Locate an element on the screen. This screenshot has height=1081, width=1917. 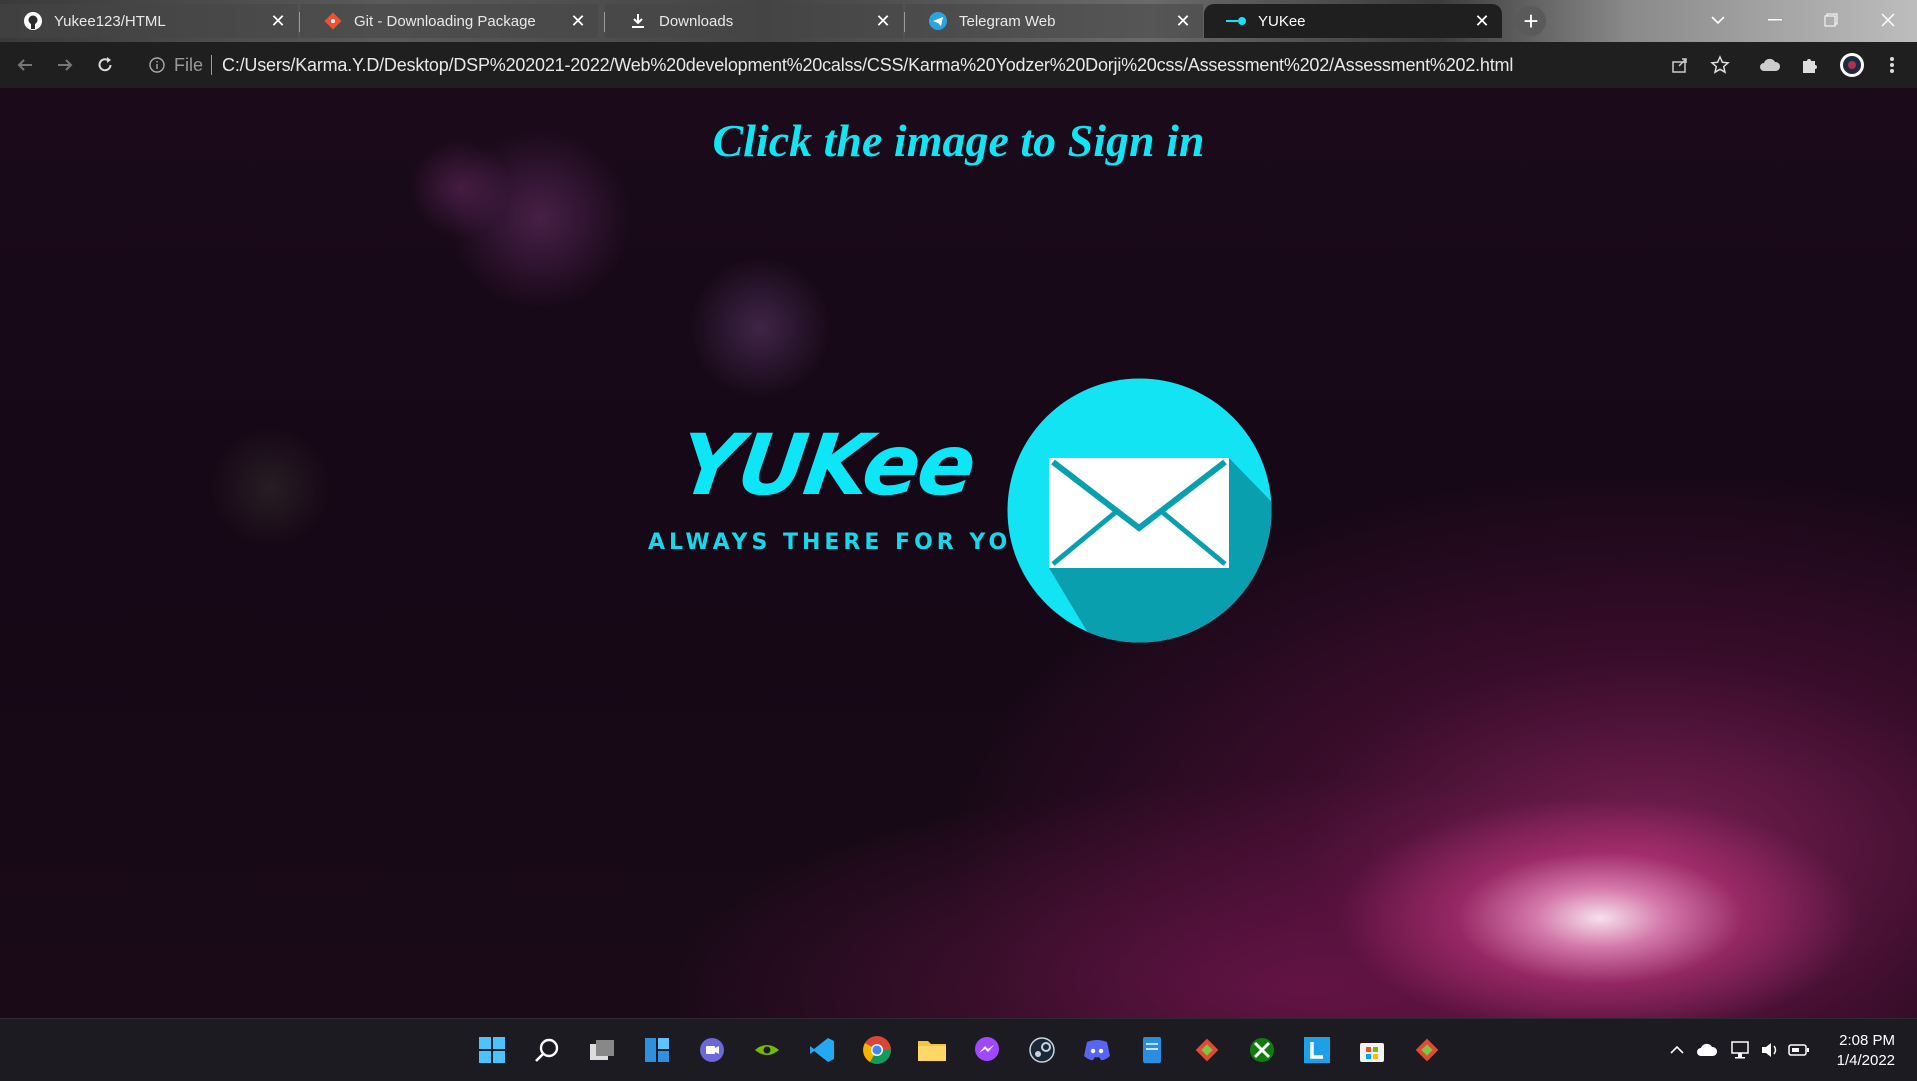
battery-icon is located at coordinates (1799, 1050).